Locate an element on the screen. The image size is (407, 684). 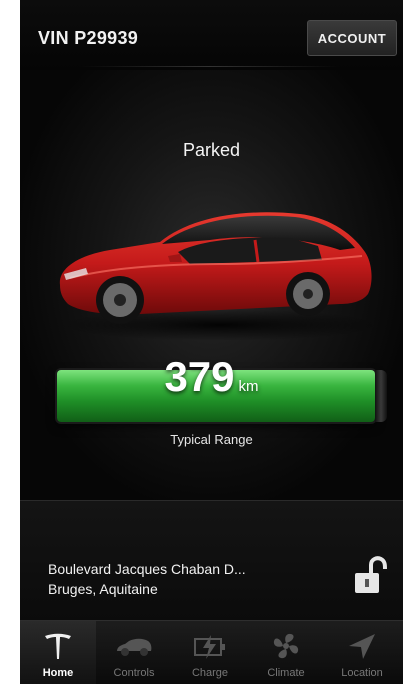
tab-charge-label: Charge is located at coordinates (210, 673).